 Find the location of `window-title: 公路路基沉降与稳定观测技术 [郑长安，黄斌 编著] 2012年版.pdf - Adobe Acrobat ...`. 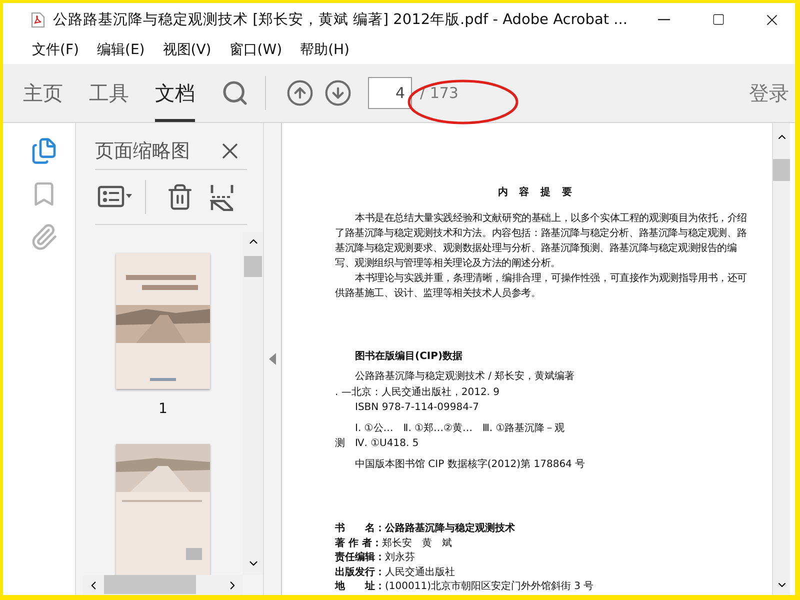

window-title: 公路路基沉降与稳定观测技术 [郑长安，黄斌 编著] 2012年版.pdf - Adobe Acrobat ... is located at coordinates (340, 19).